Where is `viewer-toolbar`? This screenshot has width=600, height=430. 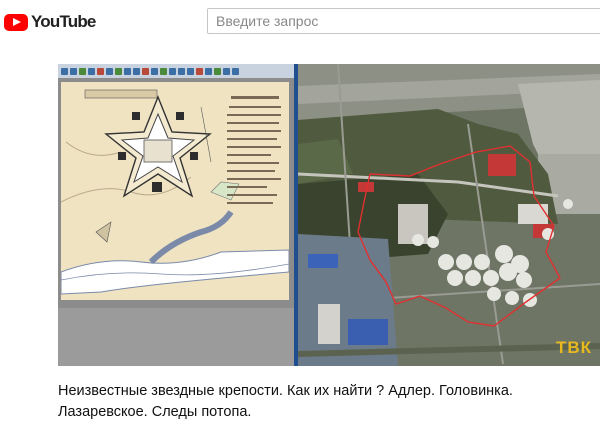
viewer-toolbar is located at coordinates (176, 71).